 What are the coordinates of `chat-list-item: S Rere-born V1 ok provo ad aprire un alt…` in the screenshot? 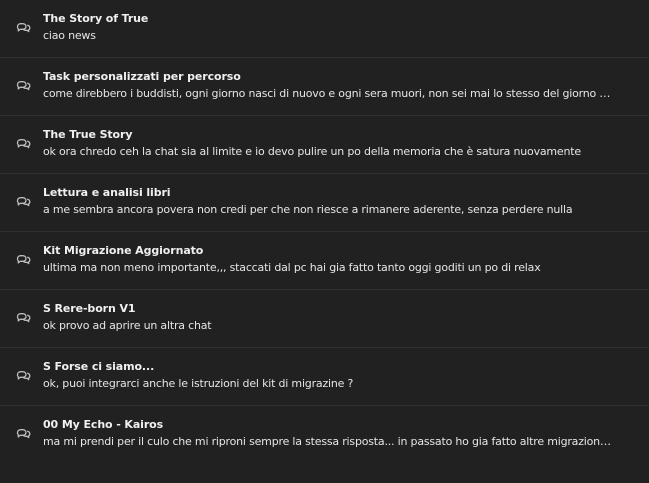 It's located at (324, 319).